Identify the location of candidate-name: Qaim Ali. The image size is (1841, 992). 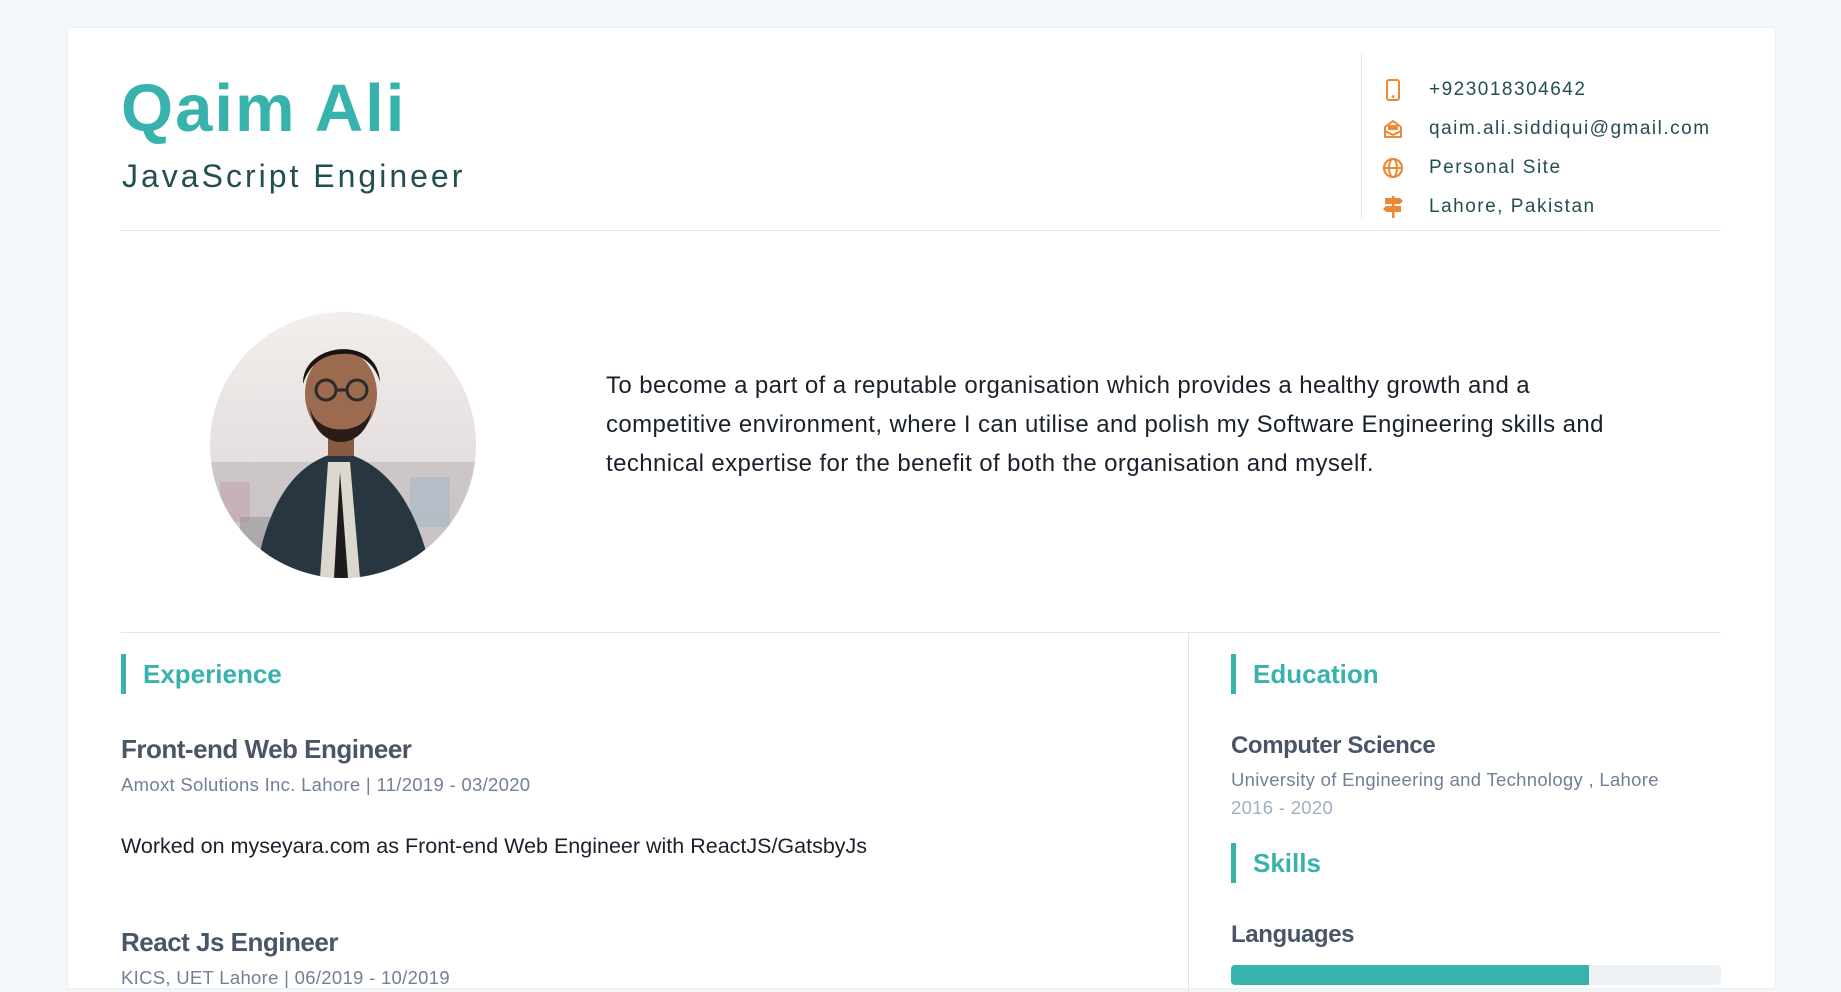
(264, 108).